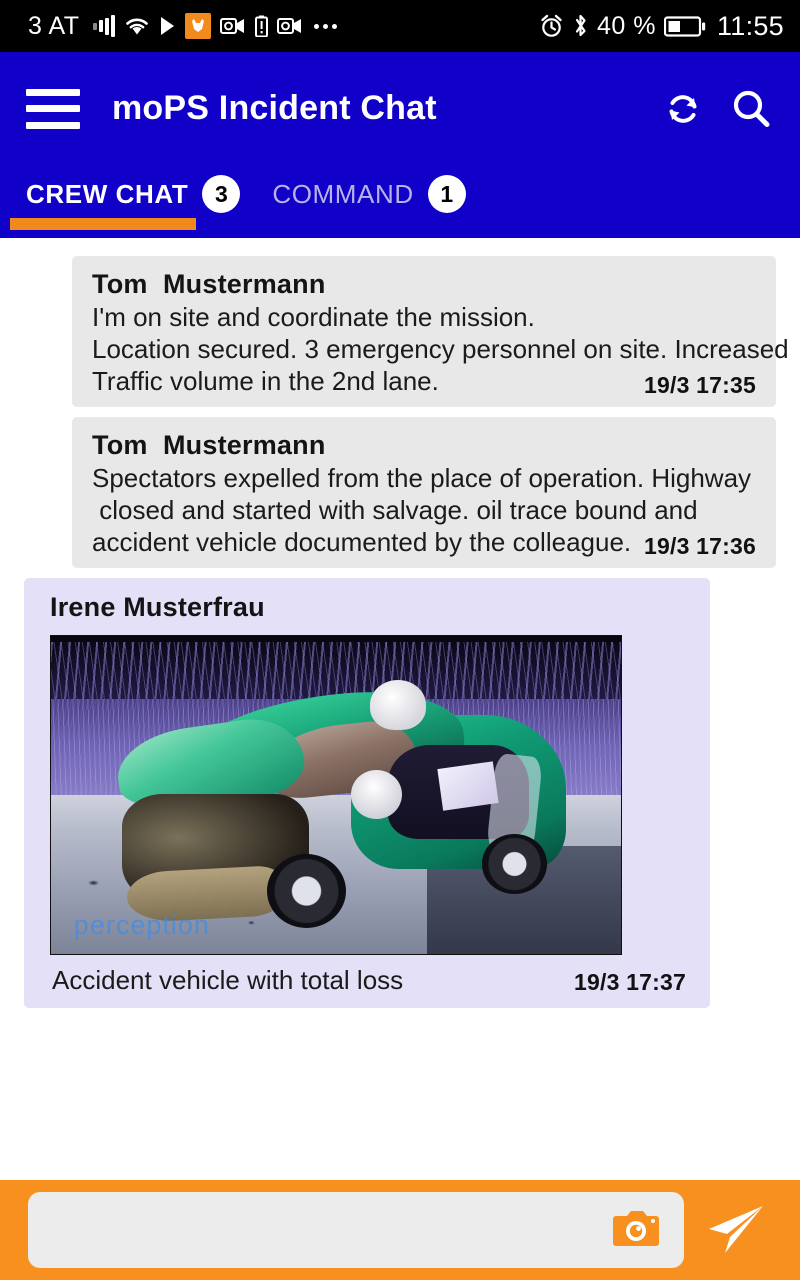  I want to click on camera-icon, so click(636, 1230).